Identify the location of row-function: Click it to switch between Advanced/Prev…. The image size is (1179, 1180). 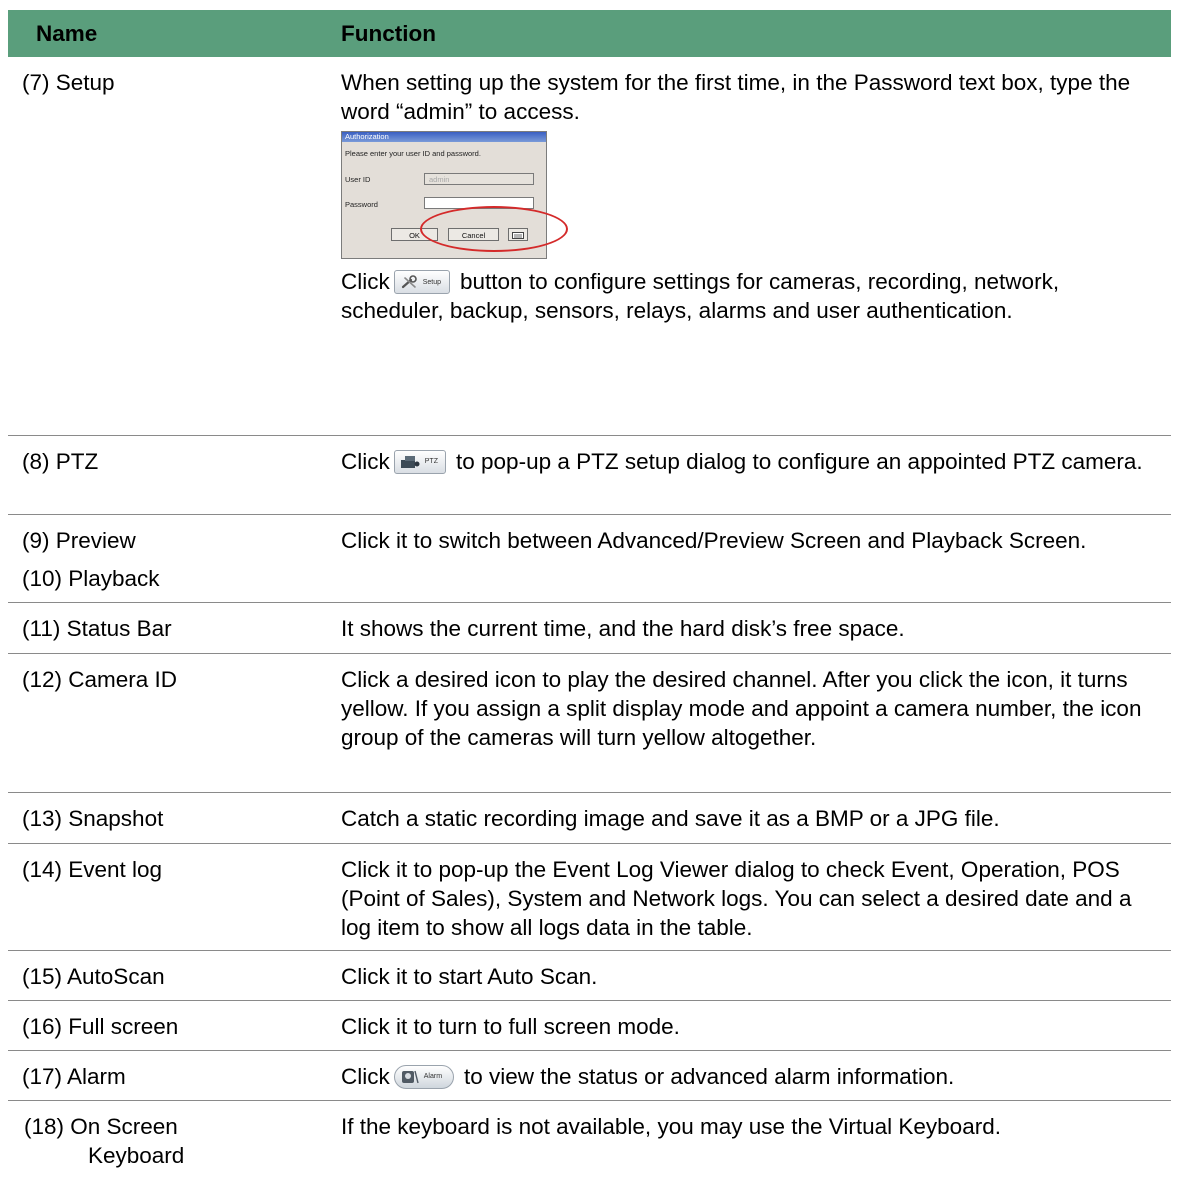
(743, 558).